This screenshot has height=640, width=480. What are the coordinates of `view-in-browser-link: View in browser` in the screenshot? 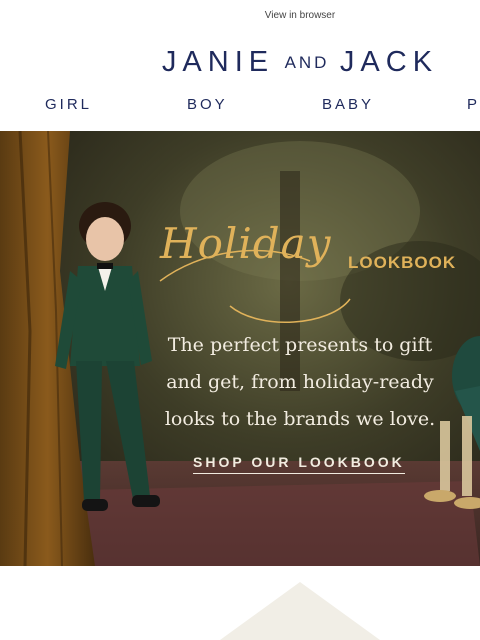 It's located at (240, 15).